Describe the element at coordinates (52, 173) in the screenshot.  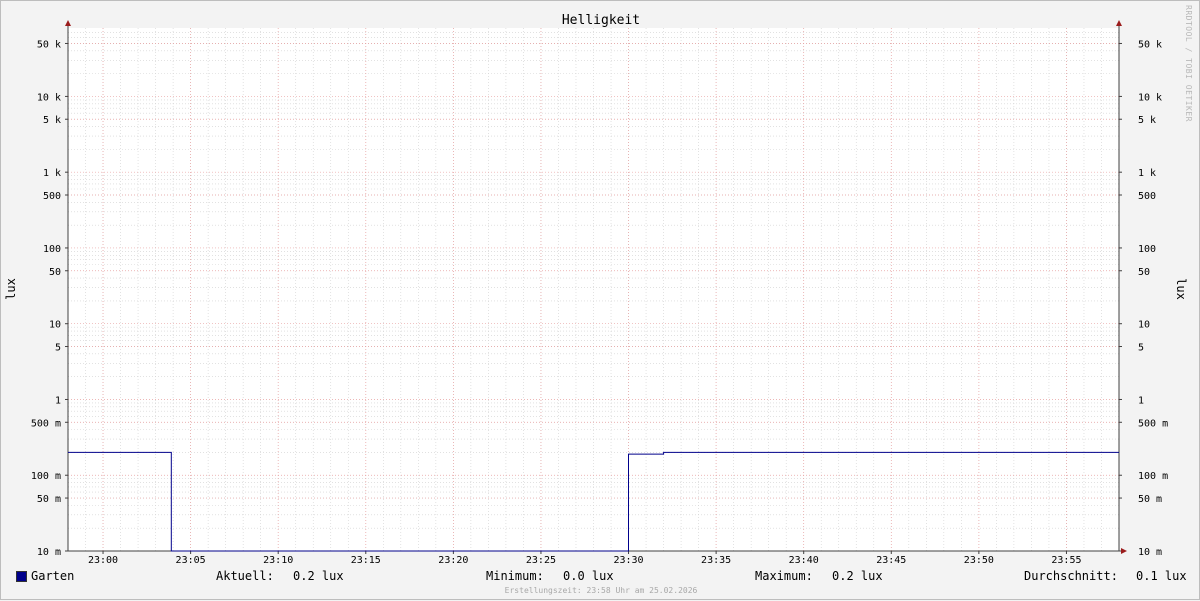
I see `y-tick-label-left: 1 k` at that location.